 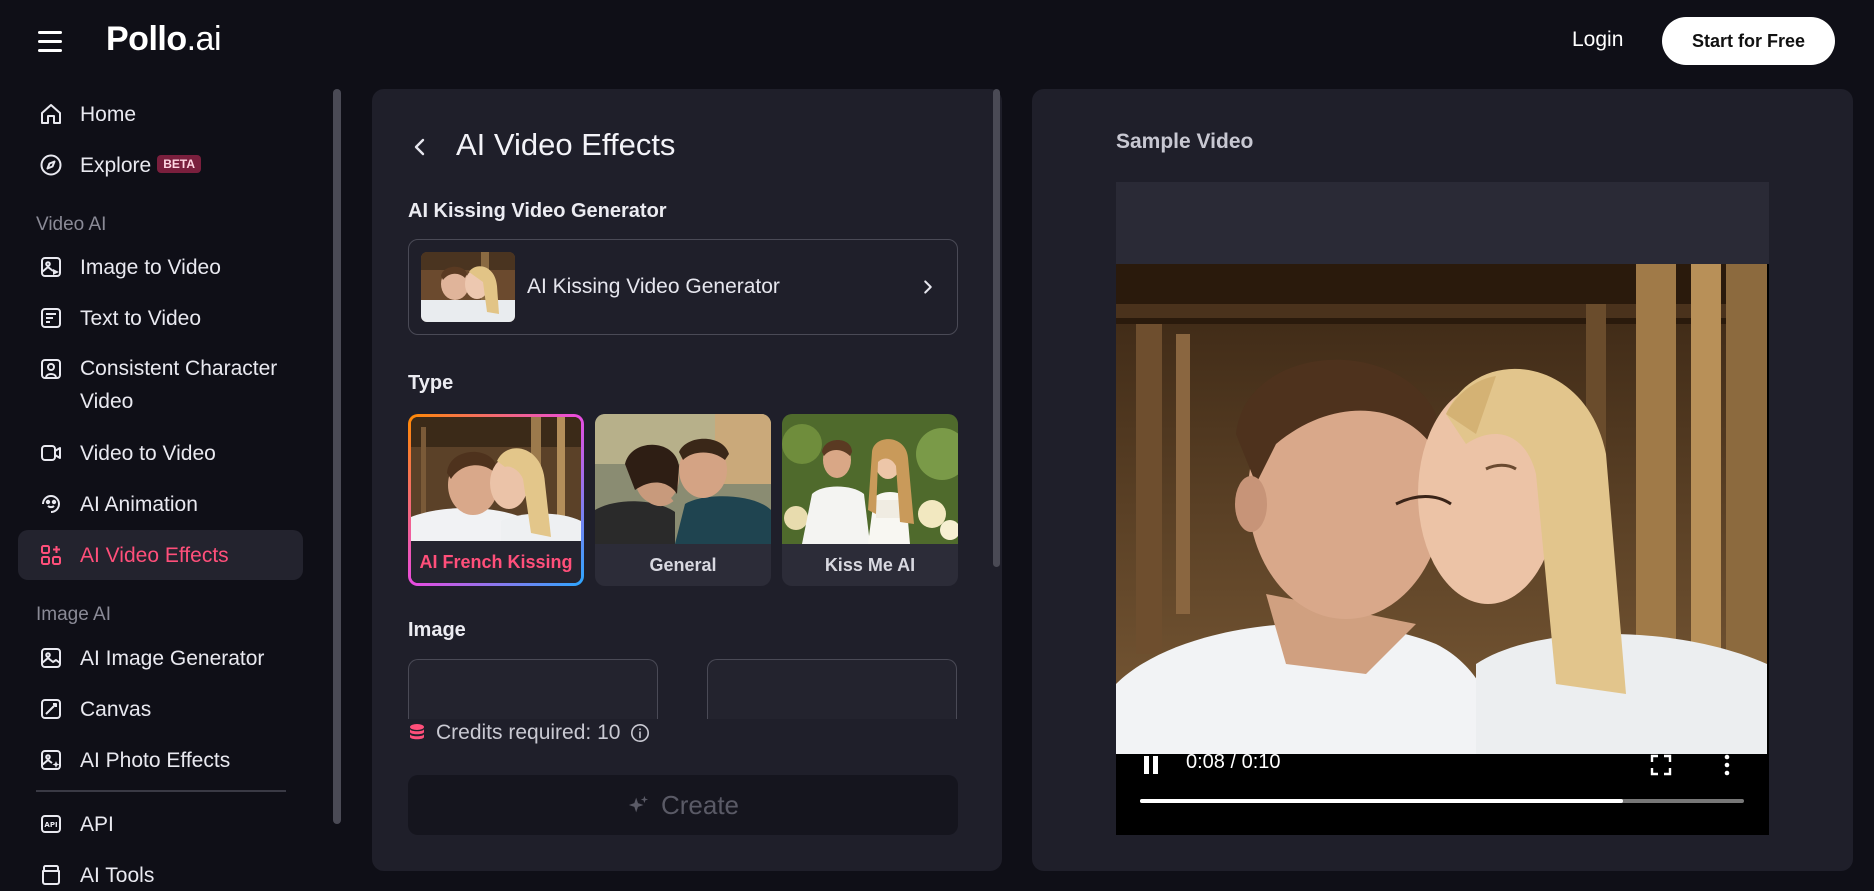 What do you see at coordinates (148, 453) in the screenshot?
I see `sidebar-item-label: Video to Video` at bounding box center [148, 453].